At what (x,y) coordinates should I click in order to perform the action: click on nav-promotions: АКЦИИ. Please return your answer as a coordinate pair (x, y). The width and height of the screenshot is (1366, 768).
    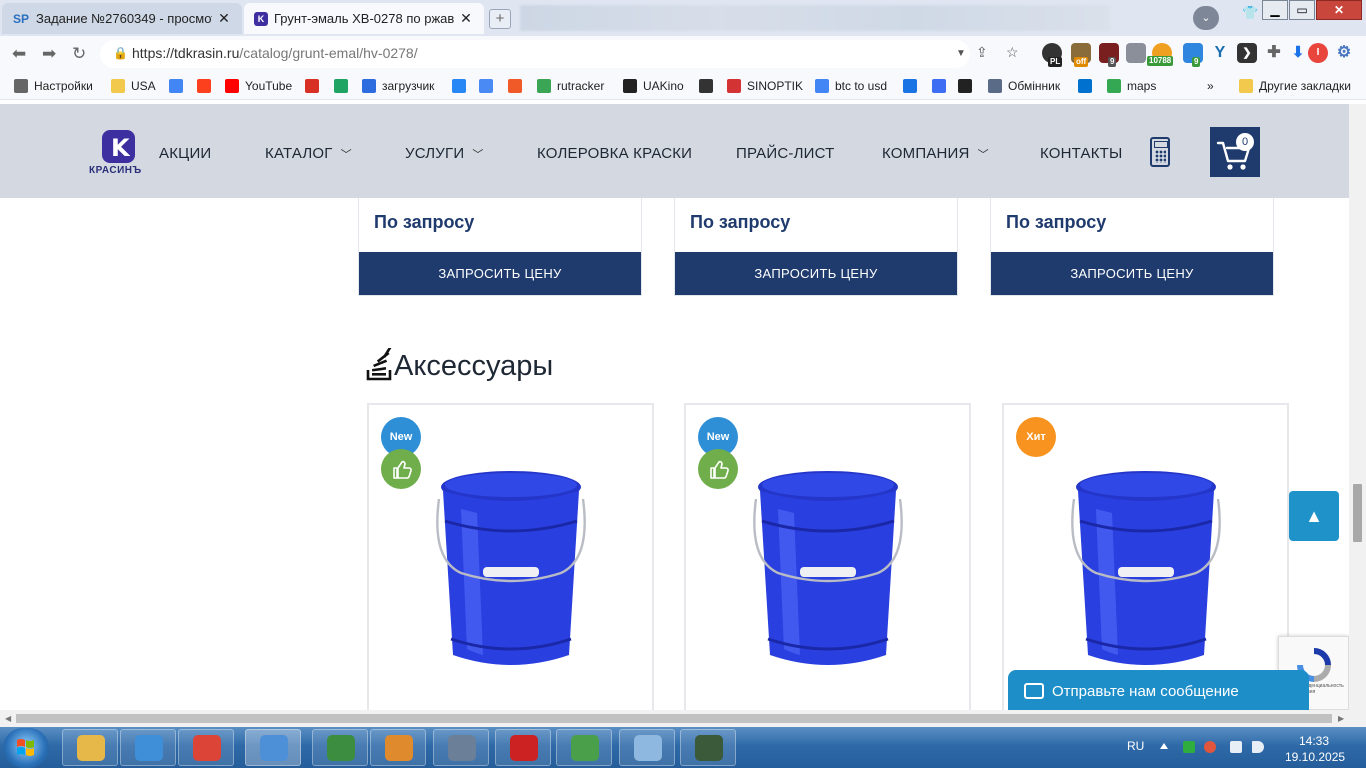
    Looking at the image, I should click on (185, 153).